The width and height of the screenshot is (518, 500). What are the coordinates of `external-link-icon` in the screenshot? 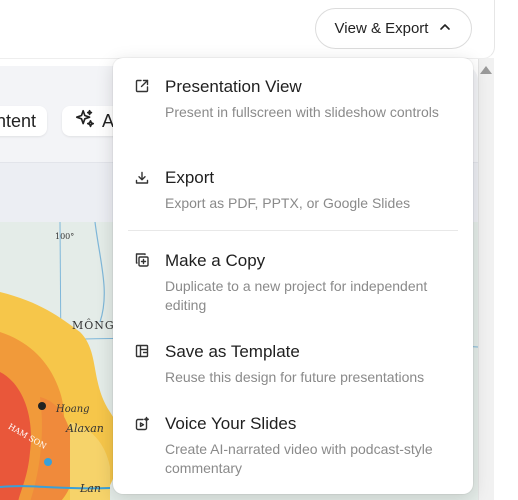 It's located at (142, 86).